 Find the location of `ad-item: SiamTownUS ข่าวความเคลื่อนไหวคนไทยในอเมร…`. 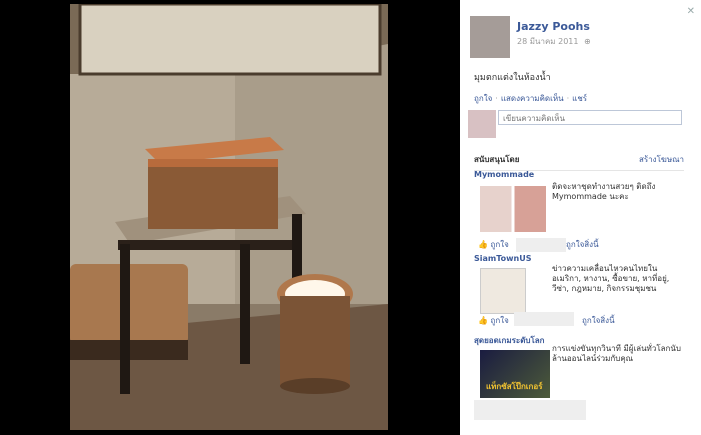

ad-item: SiamTownUS ข่าวความเคลื่อนไหวคนไทยในอเมร… is located at coordinates (580, 294).